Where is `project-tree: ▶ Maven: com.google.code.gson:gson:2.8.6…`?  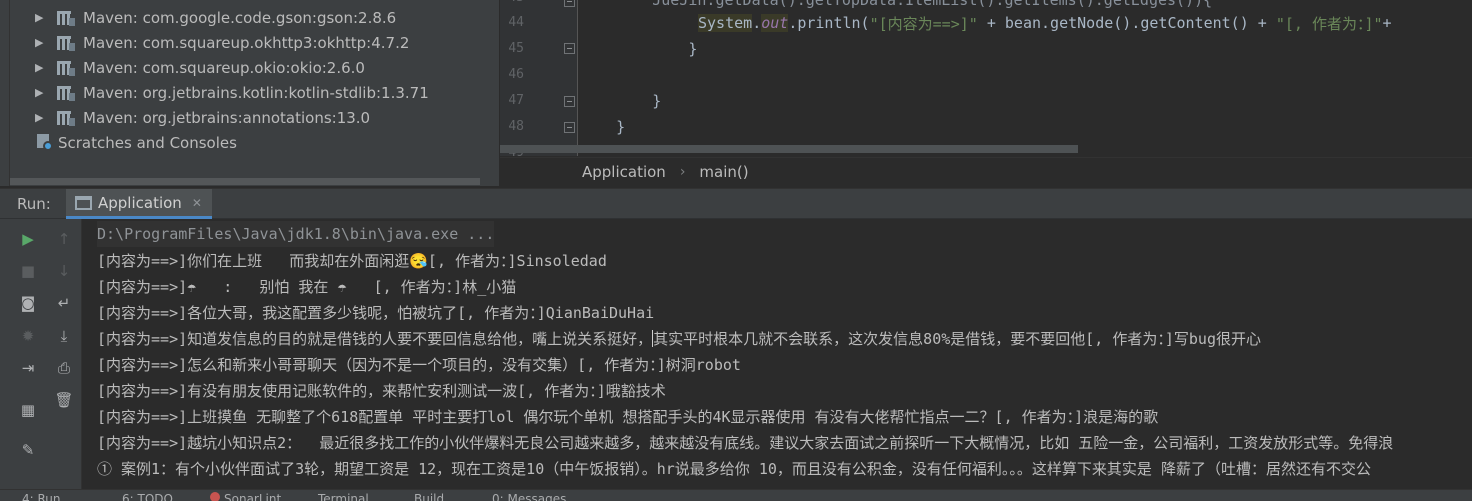 project-tree: ▶ Maven: com.google.code.gson:gson:2.8.6… is located at coordinates (254, 93).